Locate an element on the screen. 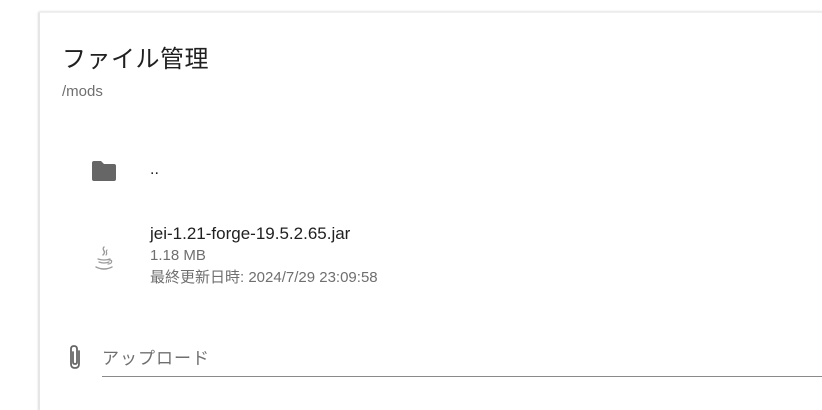 Image resolution: width=822 pixels, height=410 pixels. parent-folder-label: .. is located at coordinates (154, 169).